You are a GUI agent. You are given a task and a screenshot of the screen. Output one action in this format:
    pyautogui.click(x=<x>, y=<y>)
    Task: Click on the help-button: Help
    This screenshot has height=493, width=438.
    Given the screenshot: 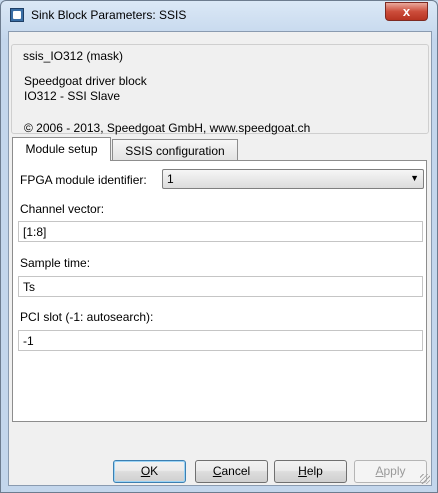 What is the action you would take?
    pyautogui.click(x=310, y=471)
    